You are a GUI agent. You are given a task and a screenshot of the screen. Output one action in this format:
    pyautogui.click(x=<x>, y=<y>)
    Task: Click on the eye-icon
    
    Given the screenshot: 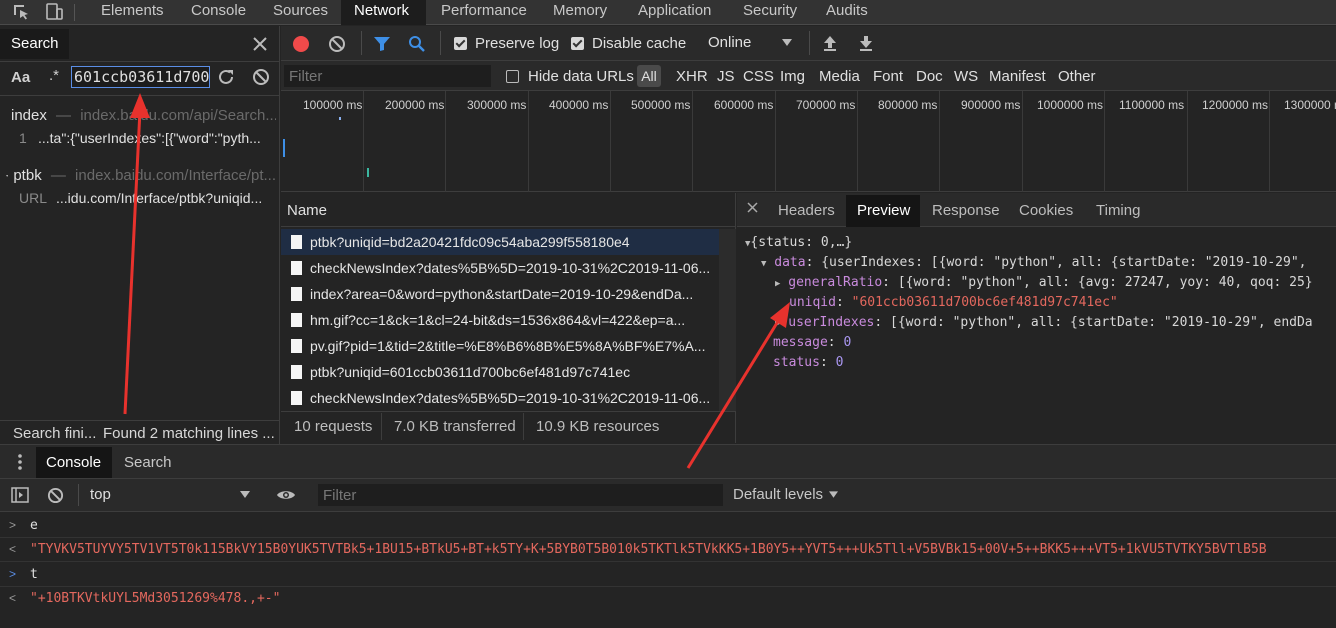 What is the action you would take?
    pyautogui.click(x=286, y=495)
    